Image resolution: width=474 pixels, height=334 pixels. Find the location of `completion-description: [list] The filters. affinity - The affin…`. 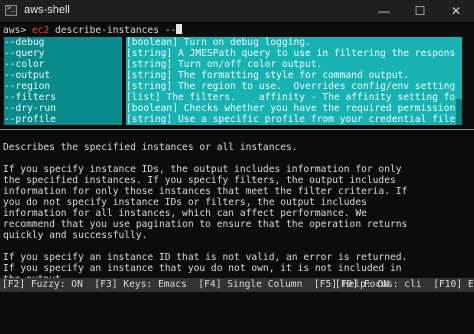

completion-description: [list] The filters. affinity - The affin… is located at coordinates (292, 97).